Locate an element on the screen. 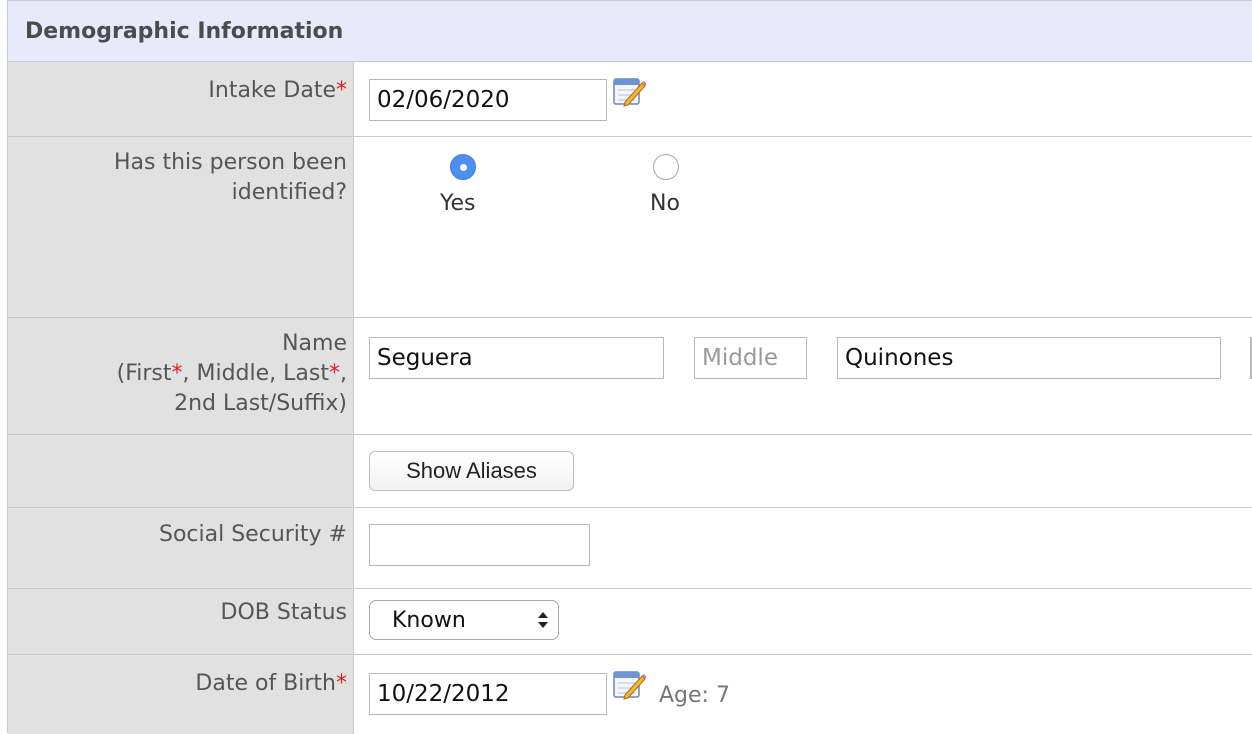  dob-label: Date of Birth* is located at coordinates (271, 684).